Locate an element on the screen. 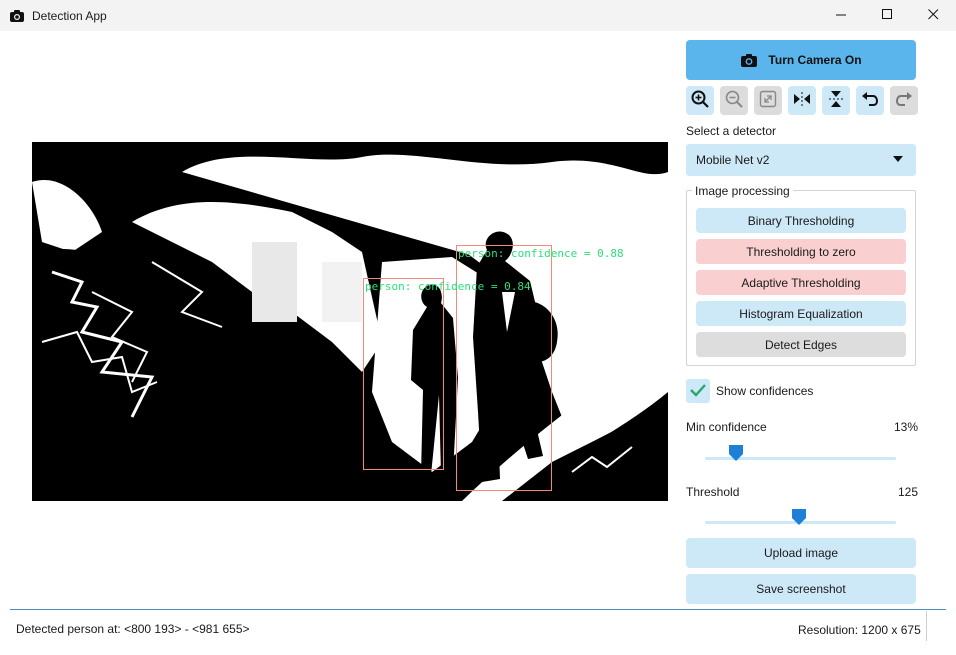  adaptive-thresholding-label: Adaptive Thresholding is located at coordinates (801, 282).